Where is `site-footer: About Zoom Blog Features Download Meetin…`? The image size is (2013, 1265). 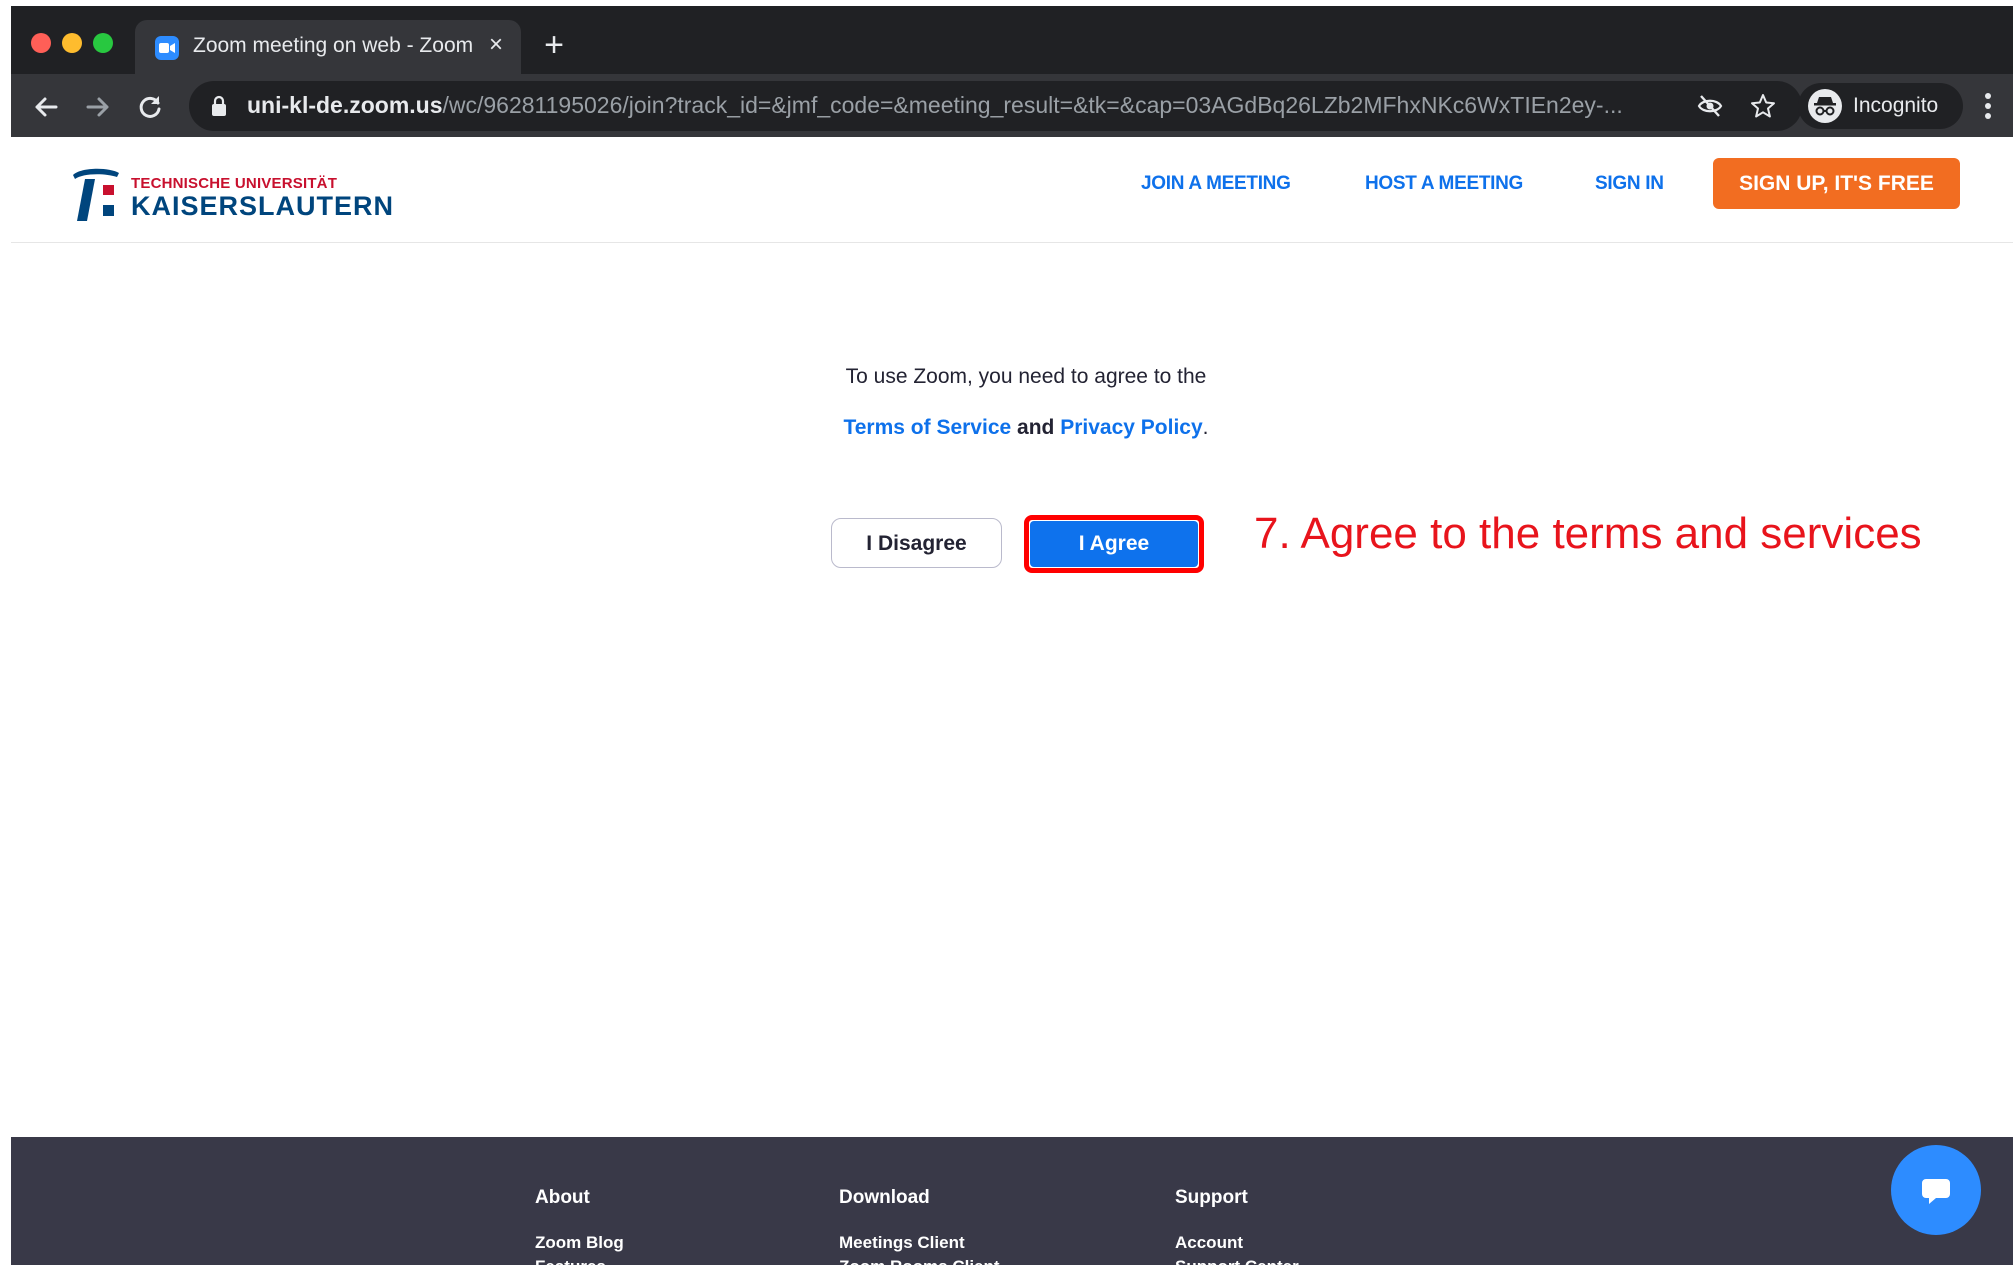
site-footer: About Zoom Blog Features Download Meetin… is located at coordinates (1012, 1201).